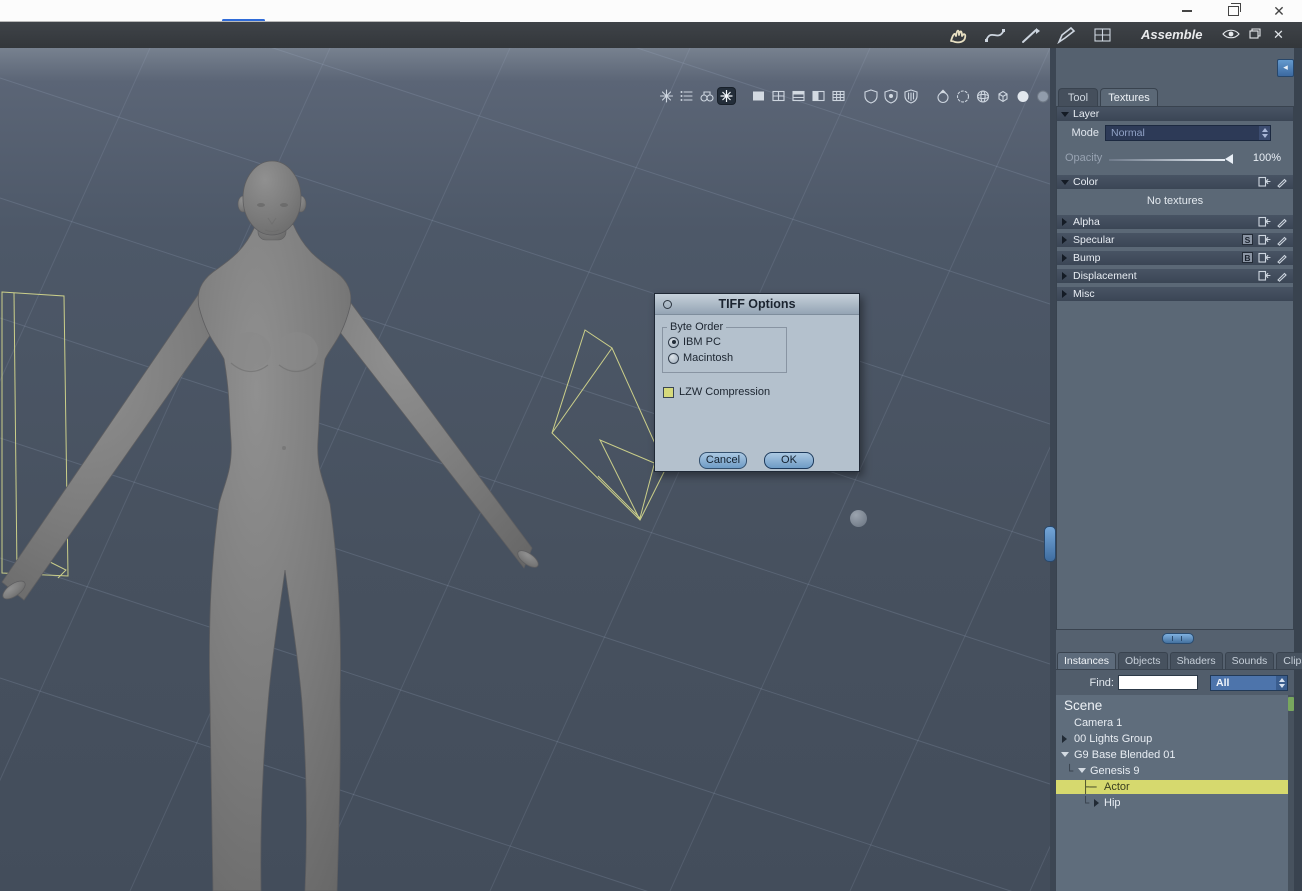 The width and height of the screenshot is (1302, 891). What do you see at coordinates (818, 96) in the screenshot?
I see `split-square-icon` at bounding box center [818, 96].